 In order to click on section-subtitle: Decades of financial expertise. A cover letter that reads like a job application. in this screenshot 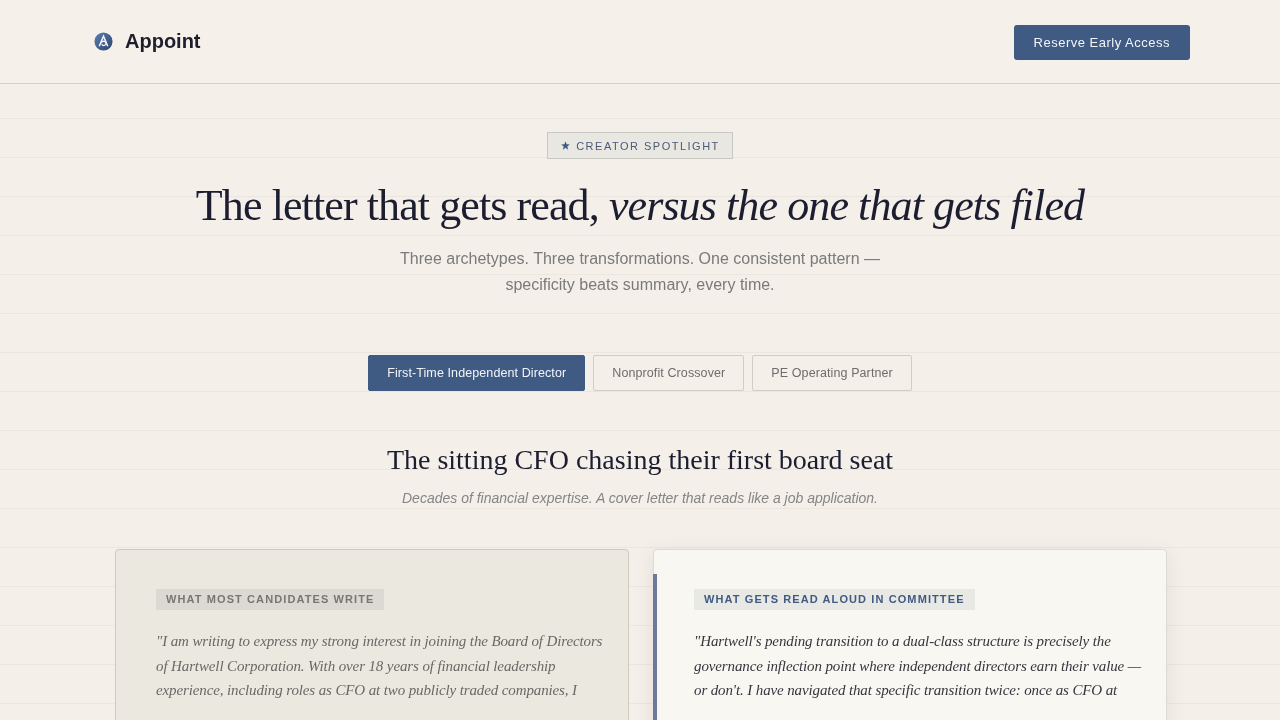, I will do `click(640, 498)`.